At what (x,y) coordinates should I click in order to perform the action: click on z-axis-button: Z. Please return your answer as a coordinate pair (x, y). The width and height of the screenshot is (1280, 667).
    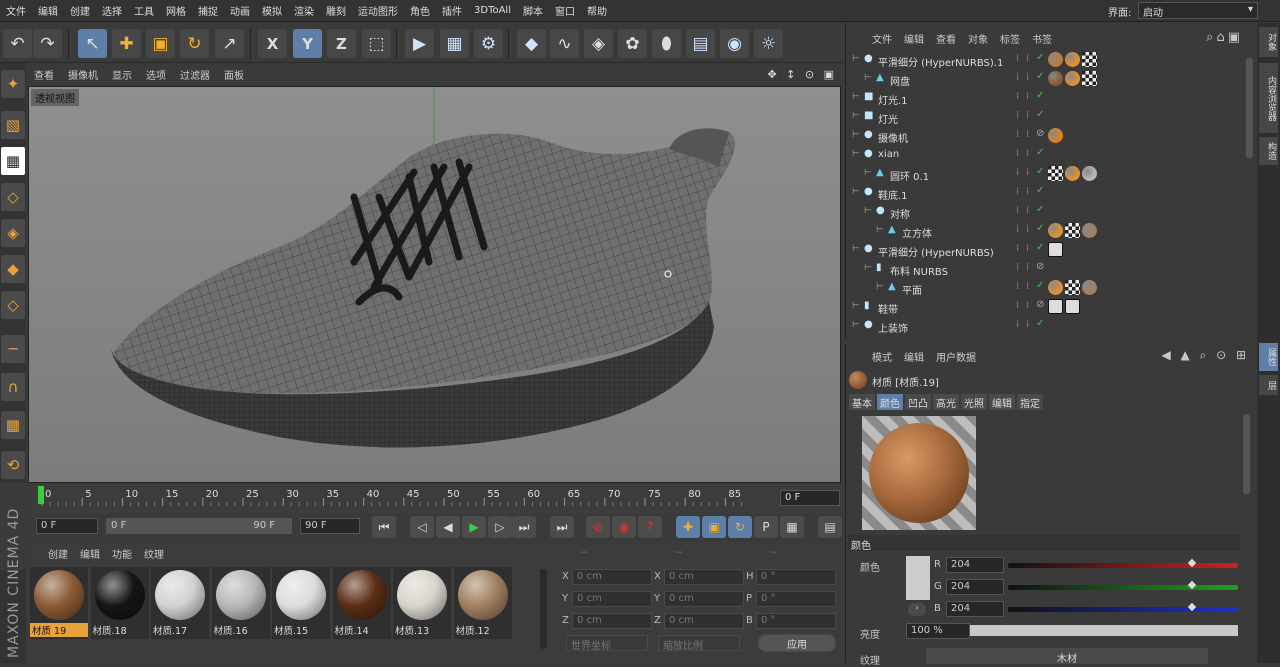
    Looking at the image, I should click on (341, 43).